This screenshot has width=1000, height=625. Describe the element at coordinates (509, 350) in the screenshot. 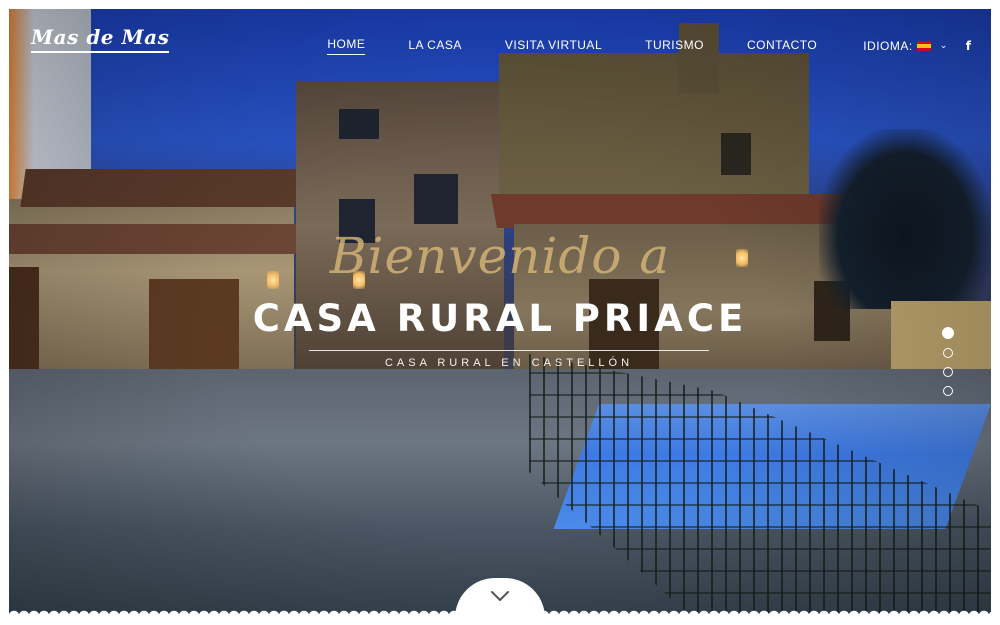

I see `divider` at that location.